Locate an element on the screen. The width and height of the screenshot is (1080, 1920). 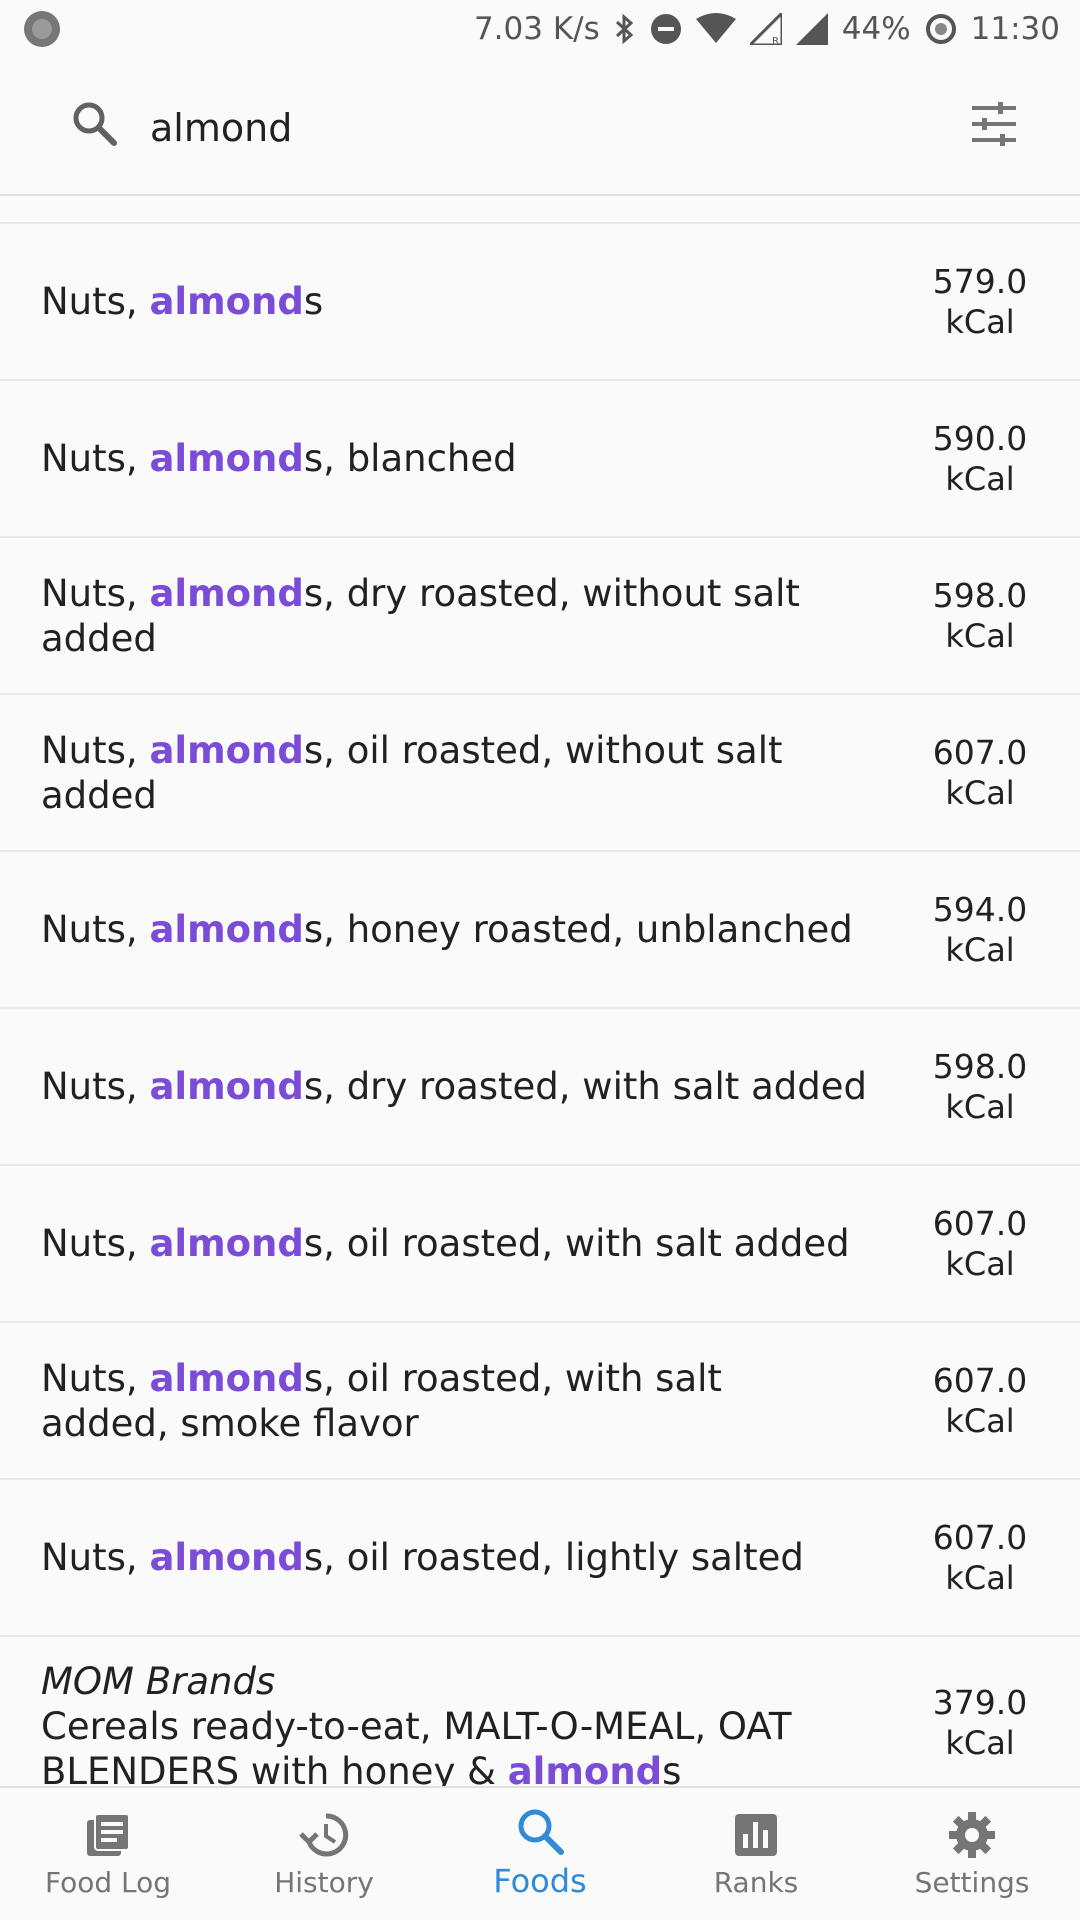
bottom-navigation: Food Log History Foods Ranks Settings is located at coordinates (540, 1853).